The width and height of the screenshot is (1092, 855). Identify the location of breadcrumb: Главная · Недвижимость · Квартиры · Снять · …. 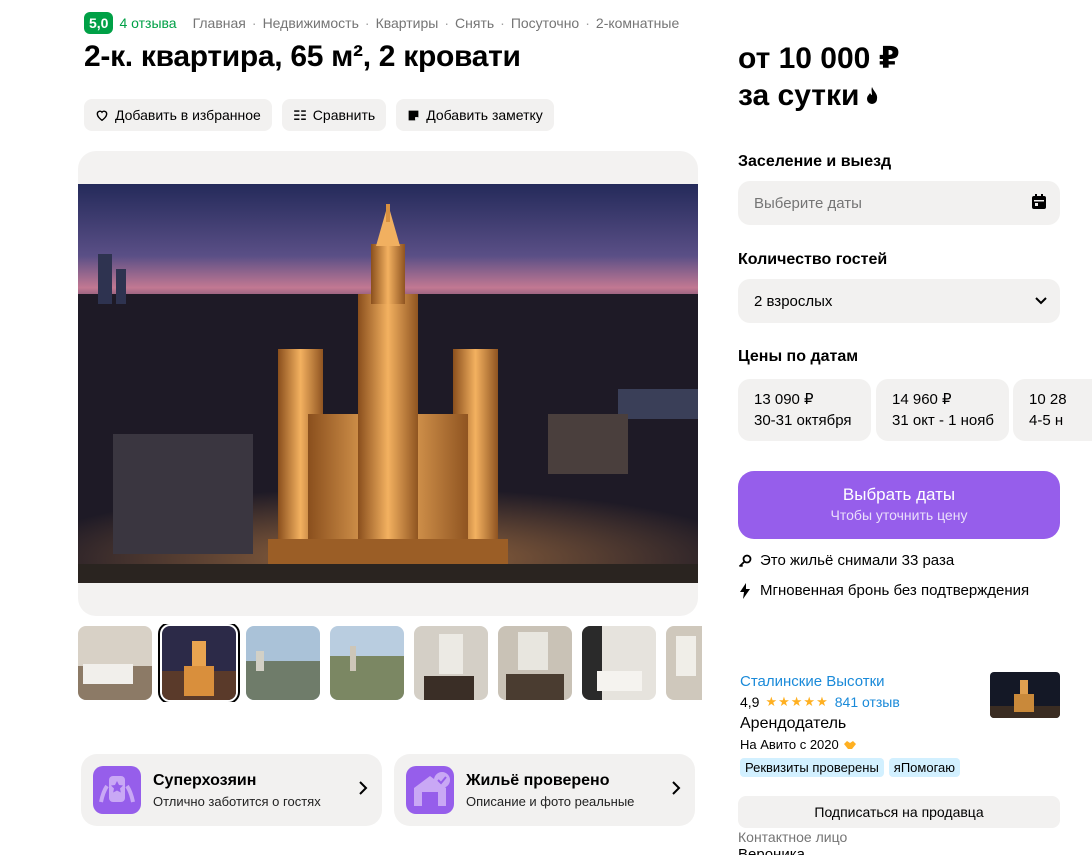
(436, 23).